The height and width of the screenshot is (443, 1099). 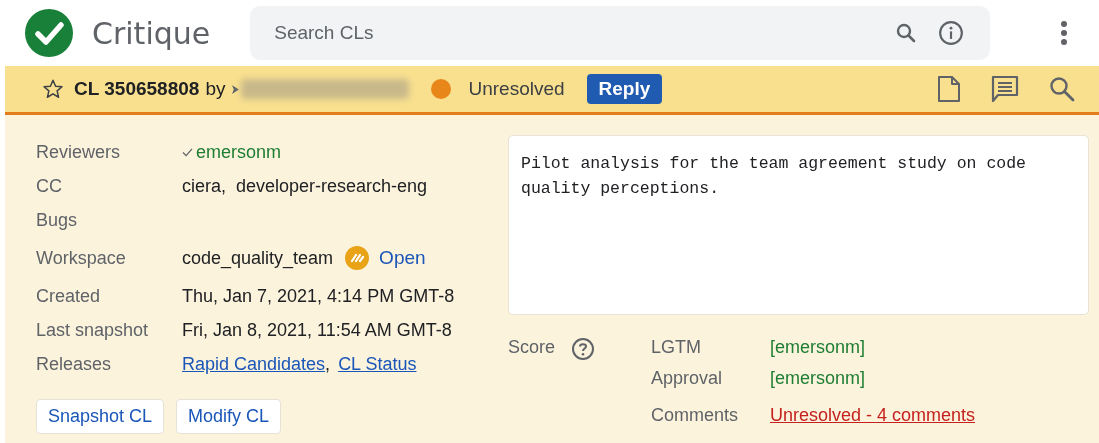 What do you see at coordinates (254, 364) in the screenshot?
I see `release-link: Rapid Candidates` at bounding box center [254, 364].